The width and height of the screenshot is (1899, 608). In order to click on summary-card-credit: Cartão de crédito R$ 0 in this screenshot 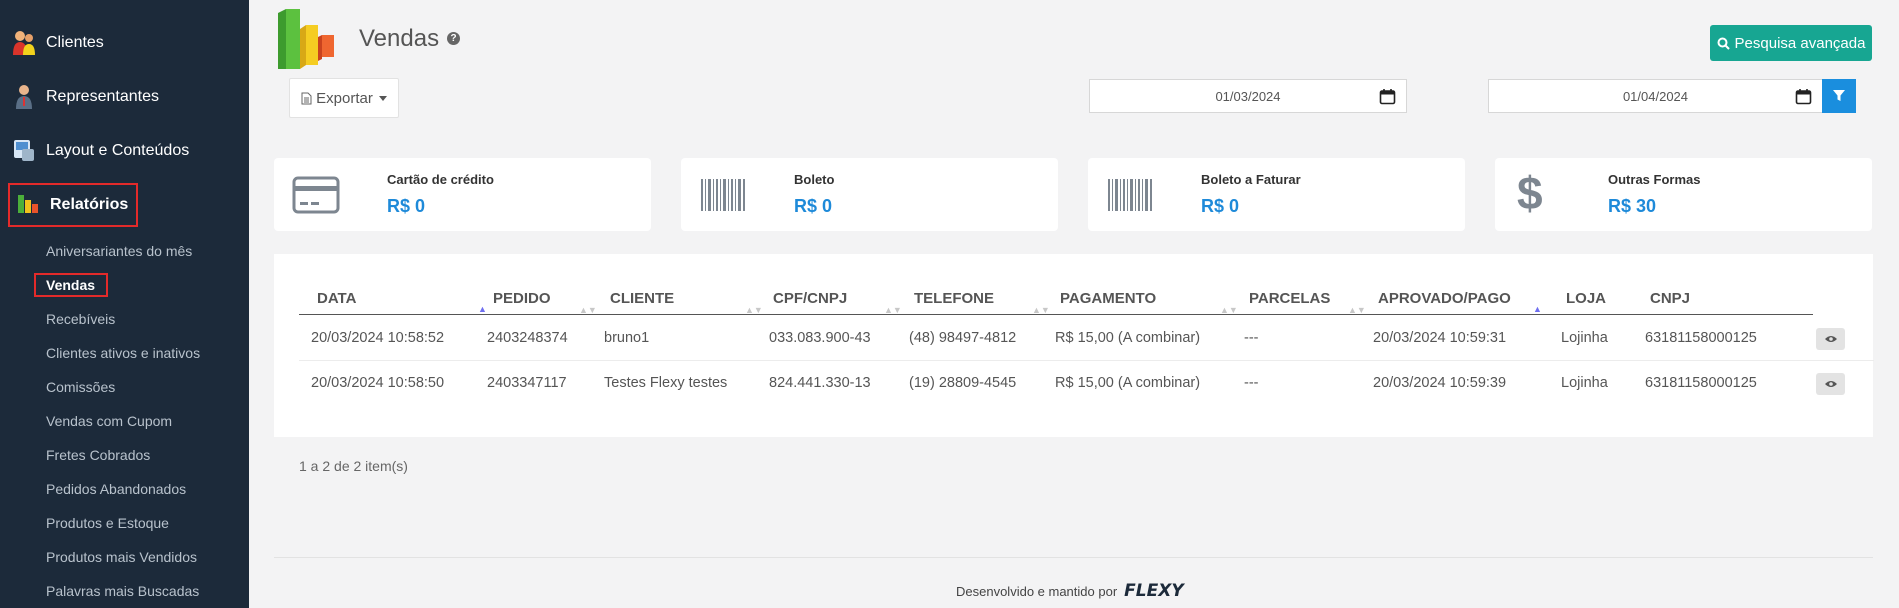, I will do `click(462, 194)`.